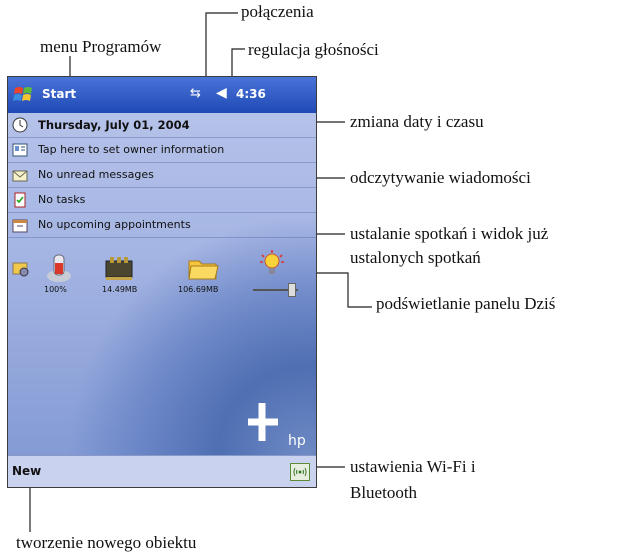  What do you see at coordinates (131, 149) in the screenshot?
I see `owner-info-text: Tap here to set owner information` at bounding box center [131, 149].